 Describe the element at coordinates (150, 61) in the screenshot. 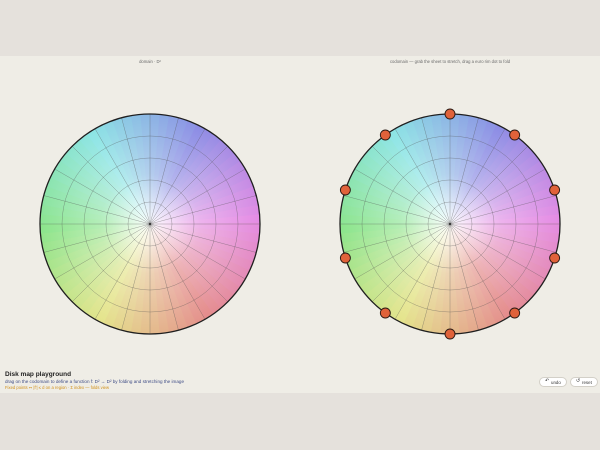

I see `domain-panel-label: domain · D²` at that location.